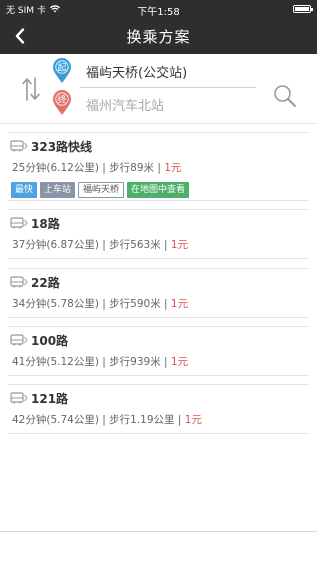  Describe the element at coordinates (158, 223) in the screenshot. I see `plan-title-row: 18路` at that location.